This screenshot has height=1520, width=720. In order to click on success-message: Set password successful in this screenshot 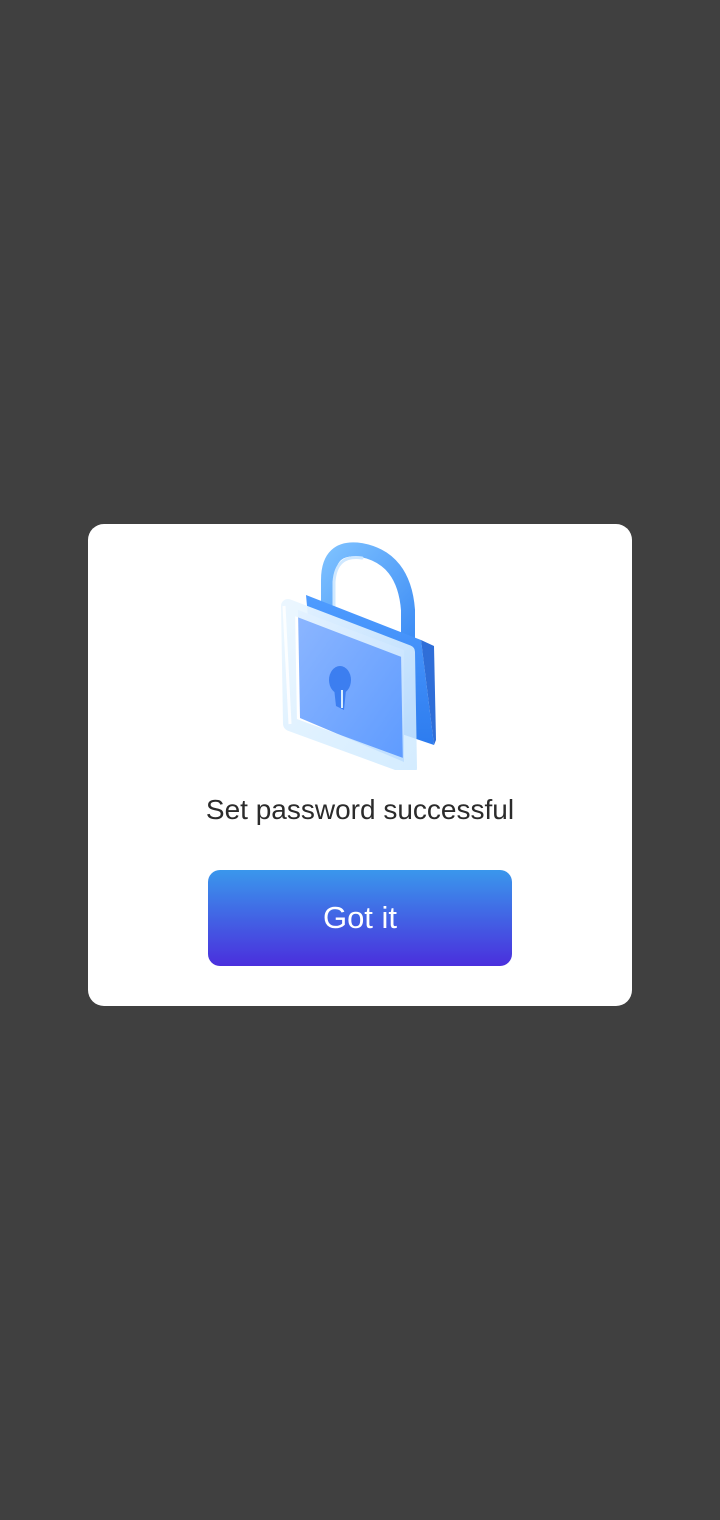, I will do `click(360, 809)`.